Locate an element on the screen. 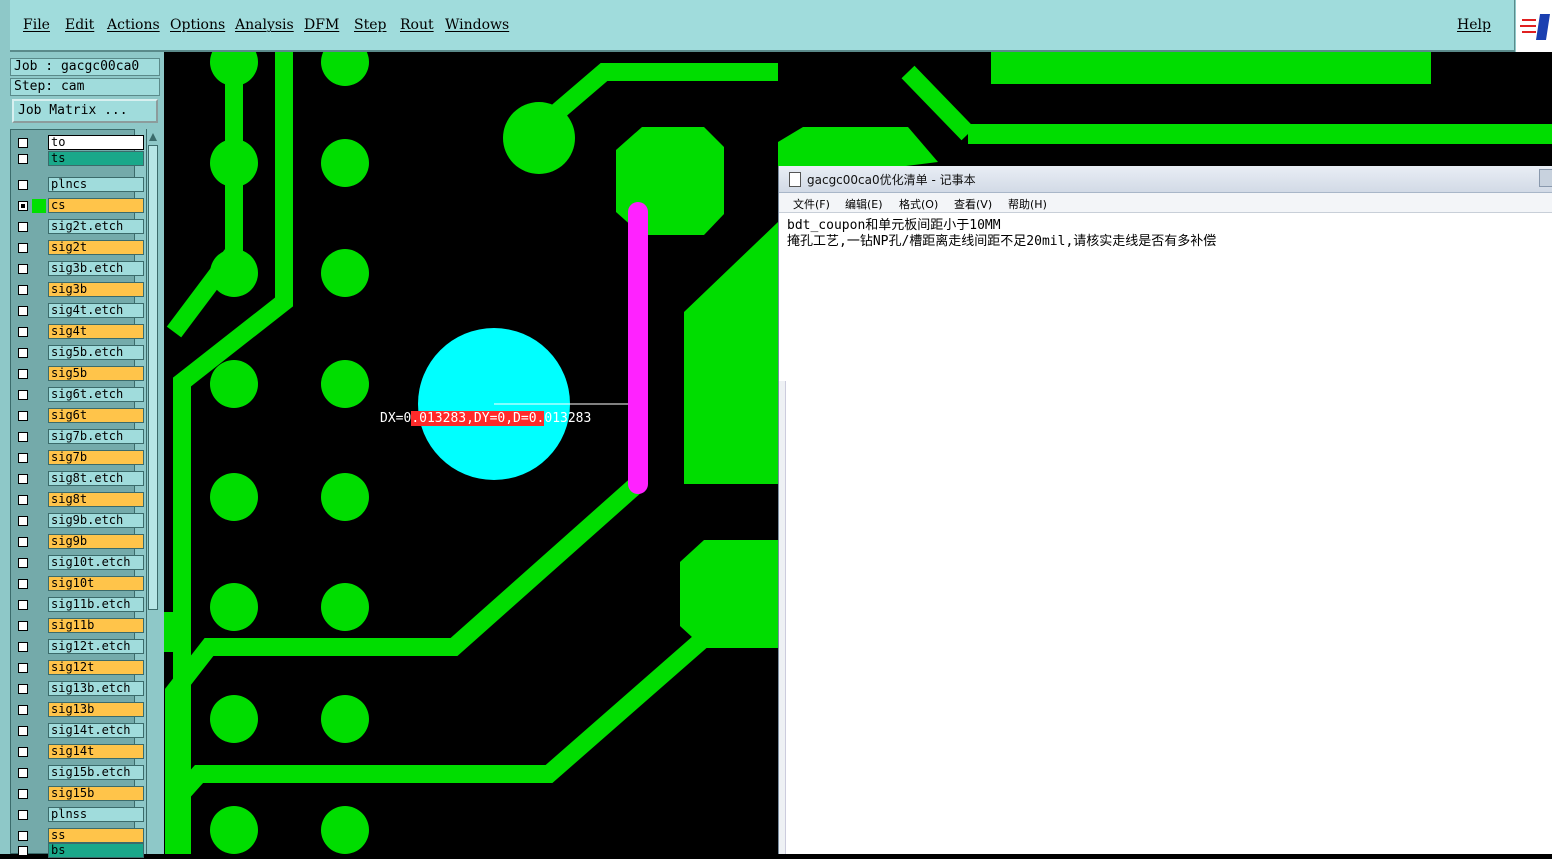 The image size is (1552, 859). menu-windows: Windows is located at coordinates (477, 25).